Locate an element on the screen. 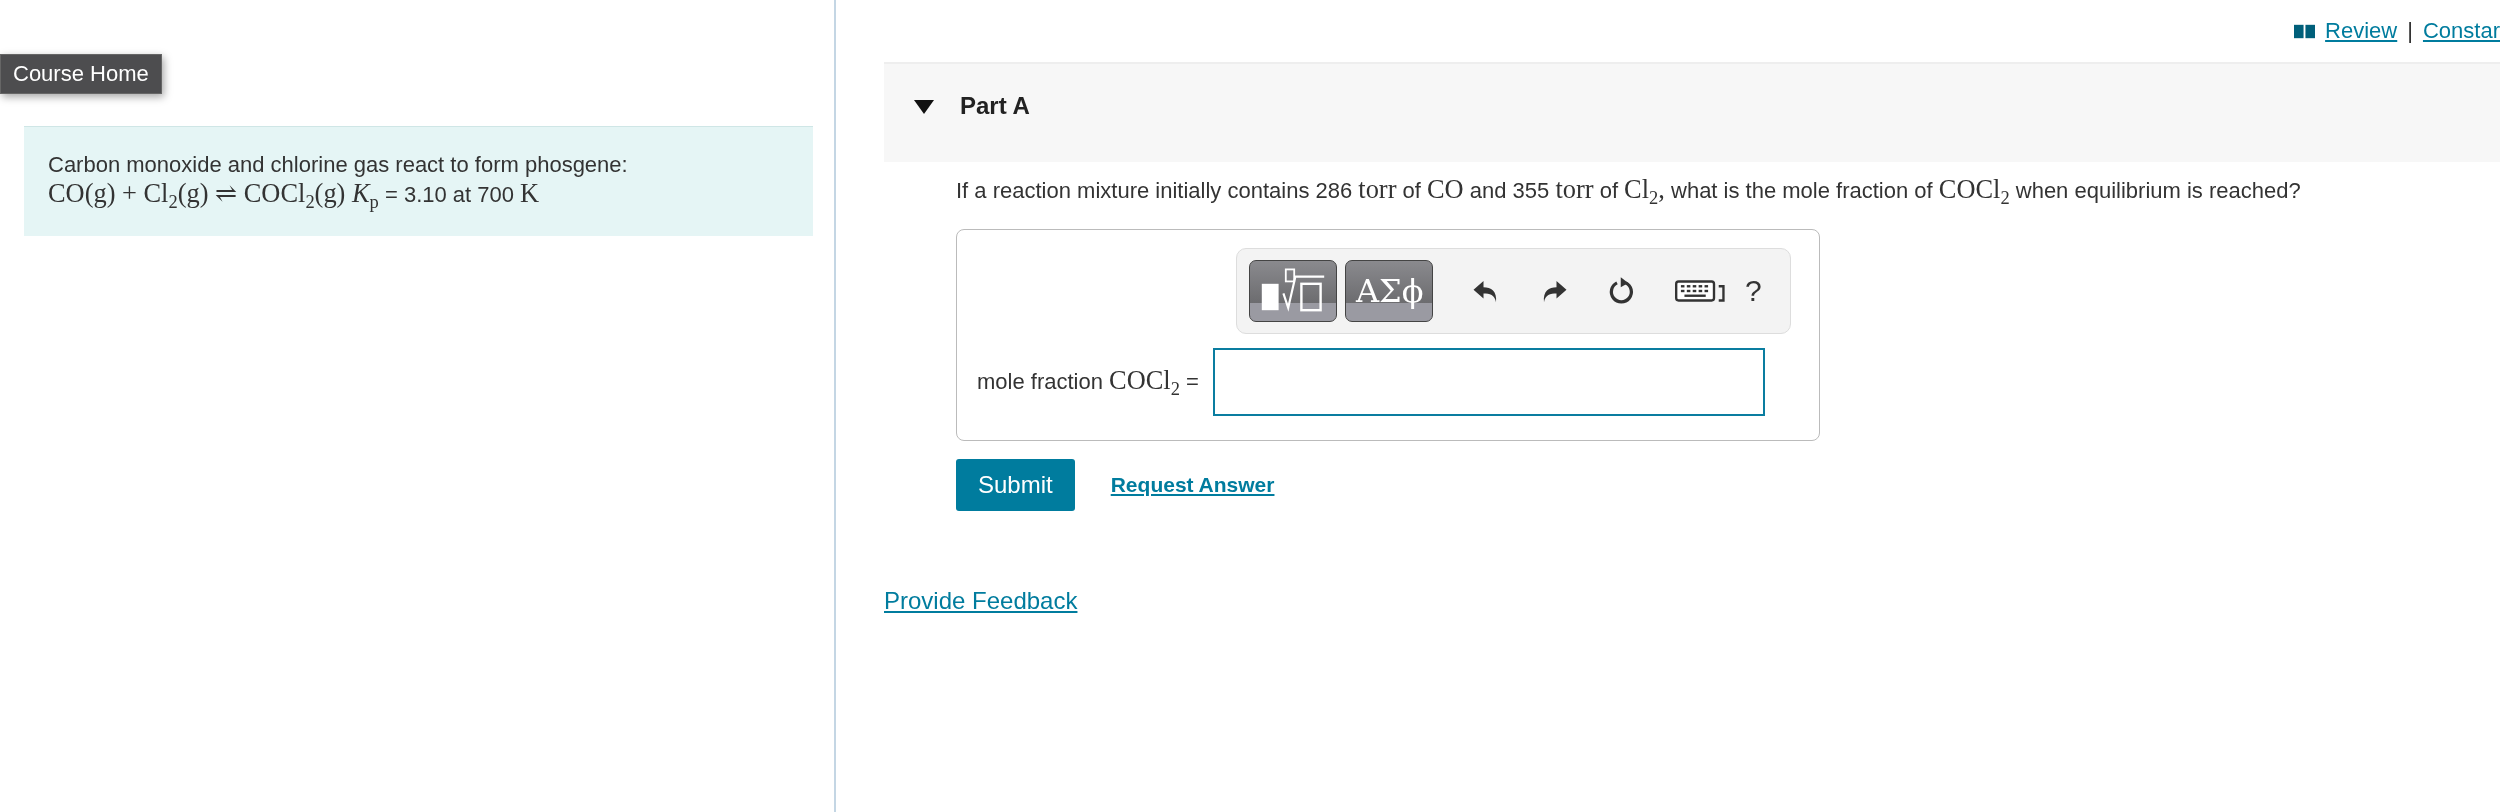 The height and width of the screenshot is (812, 2500). book-icon is located at coordinates (2305, 31).